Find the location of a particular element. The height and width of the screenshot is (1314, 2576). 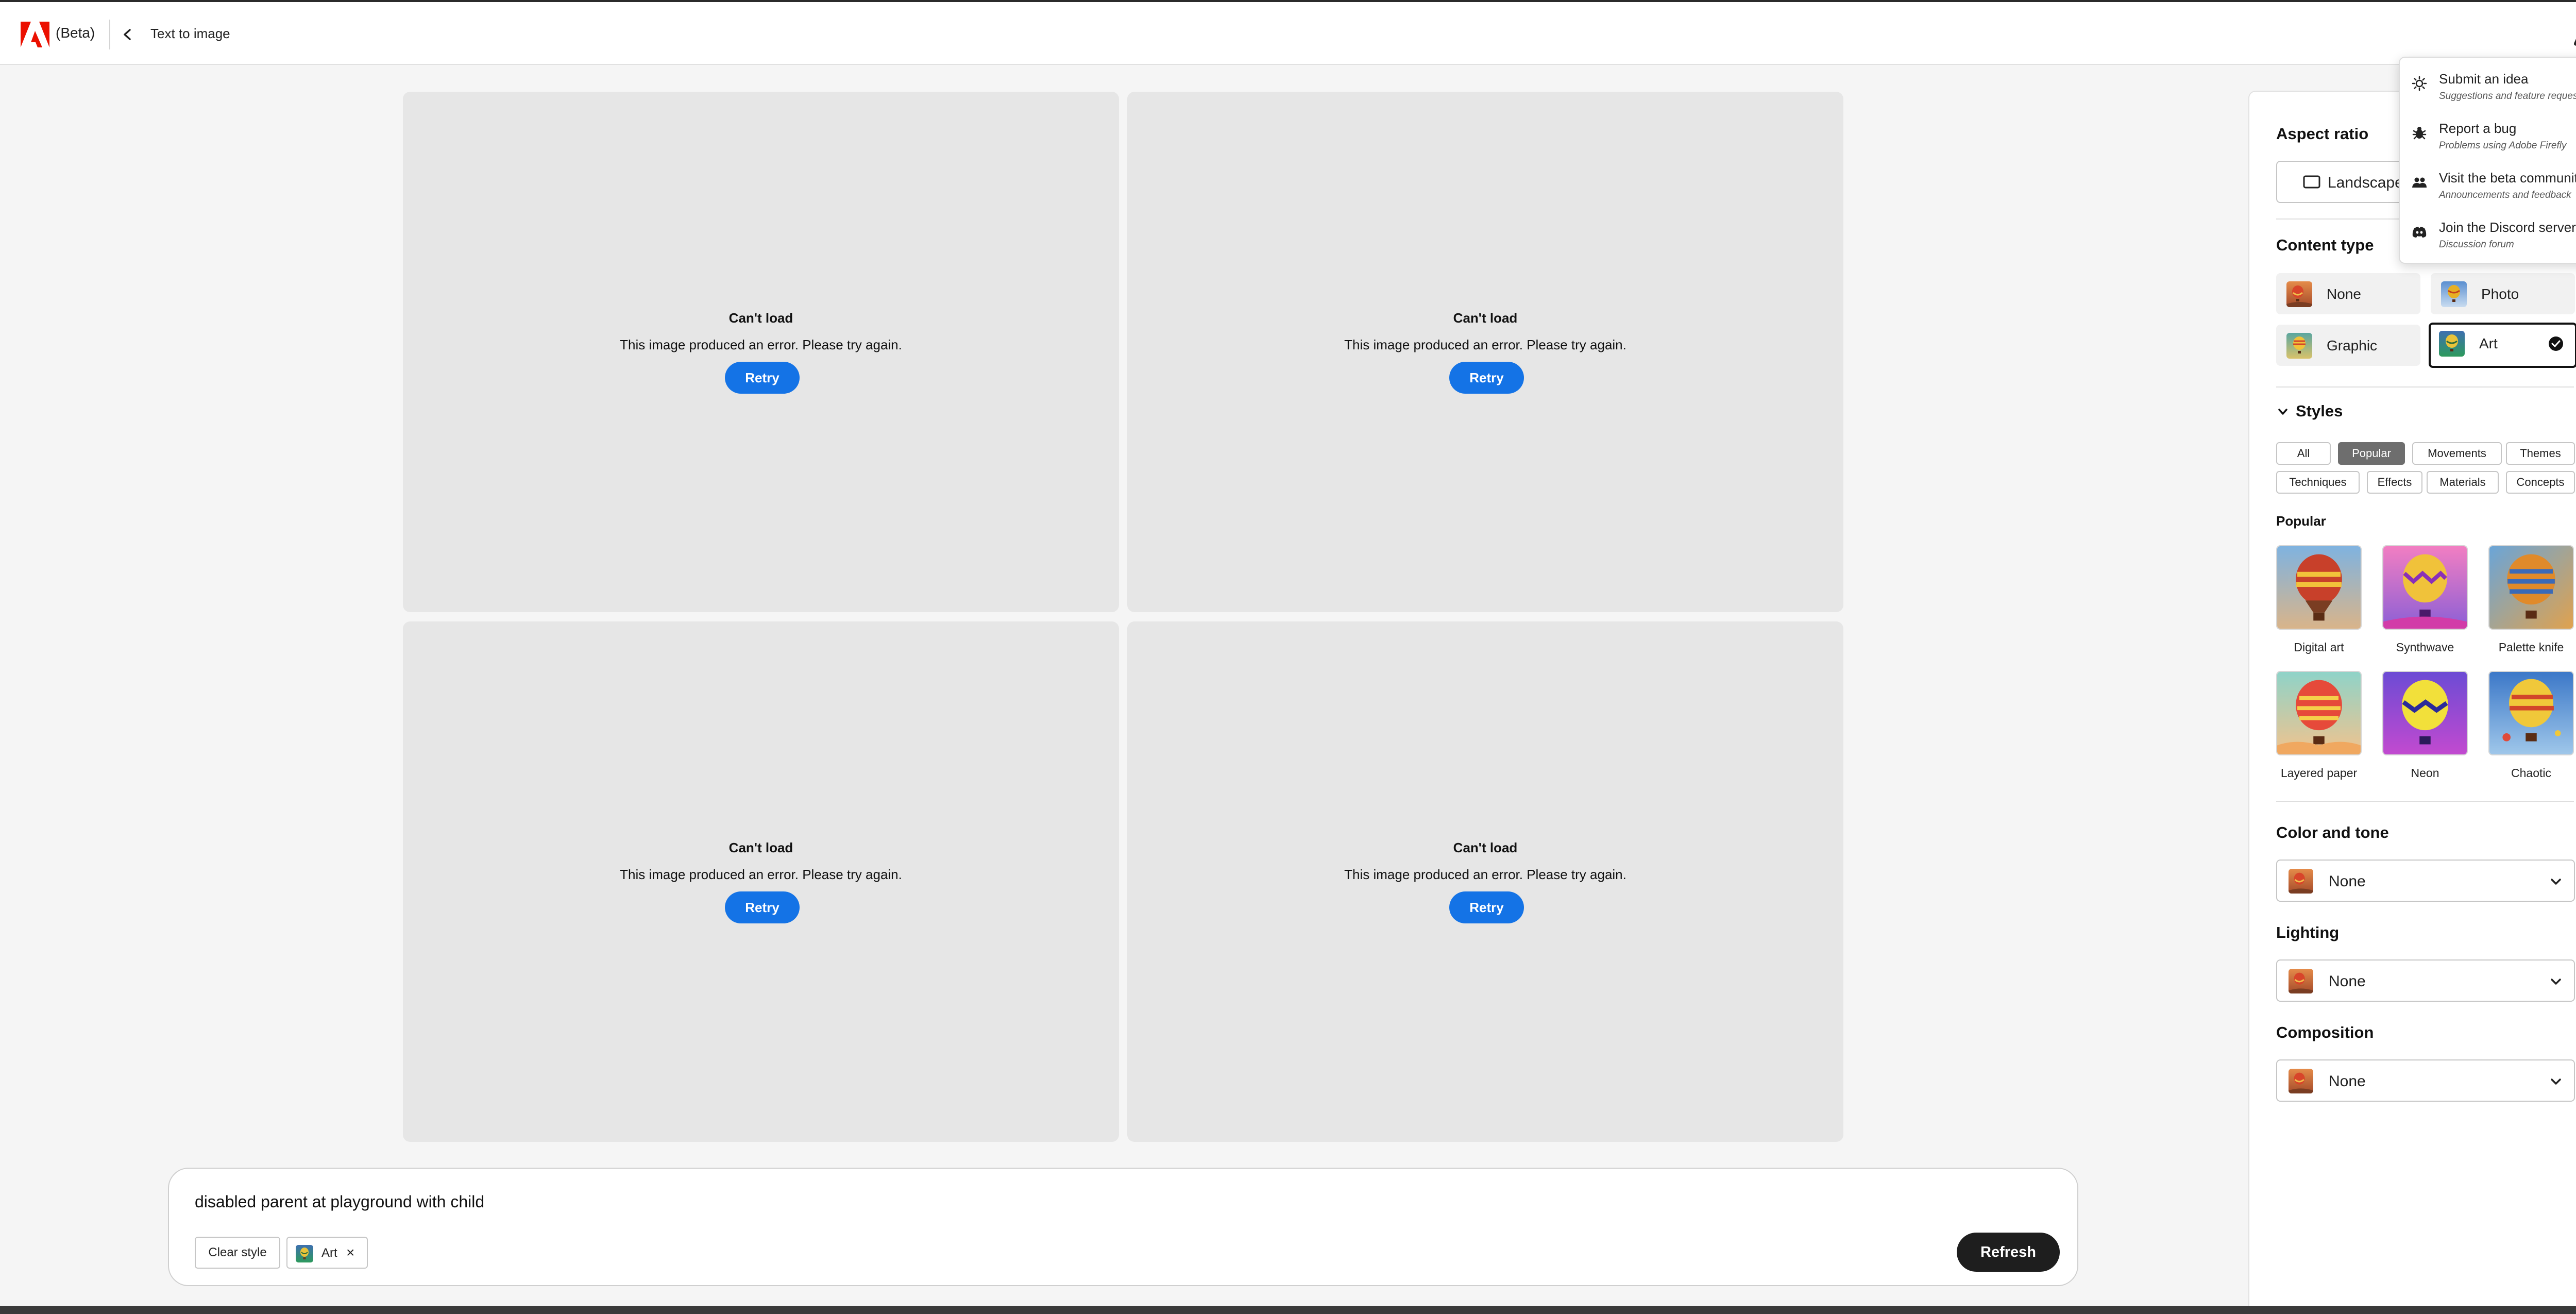

style-filter-movements: Movements is located at coordinates (2457, 453).